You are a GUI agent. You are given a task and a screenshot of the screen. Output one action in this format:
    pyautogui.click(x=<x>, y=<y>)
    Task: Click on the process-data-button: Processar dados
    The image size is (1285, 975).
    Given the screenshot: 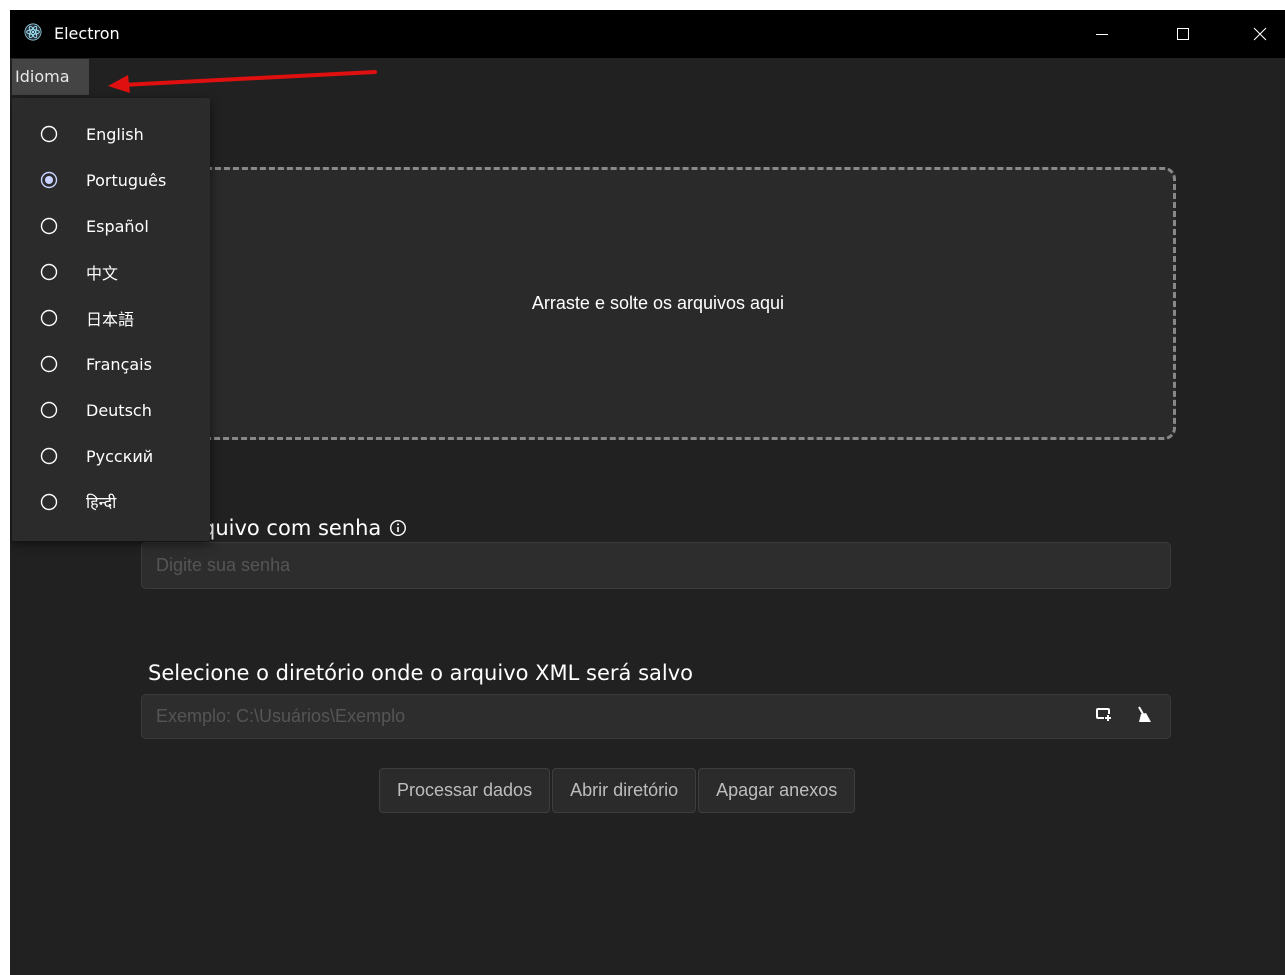 What is the action you would take?
    pyautogui.click(x=465, y=790)
    